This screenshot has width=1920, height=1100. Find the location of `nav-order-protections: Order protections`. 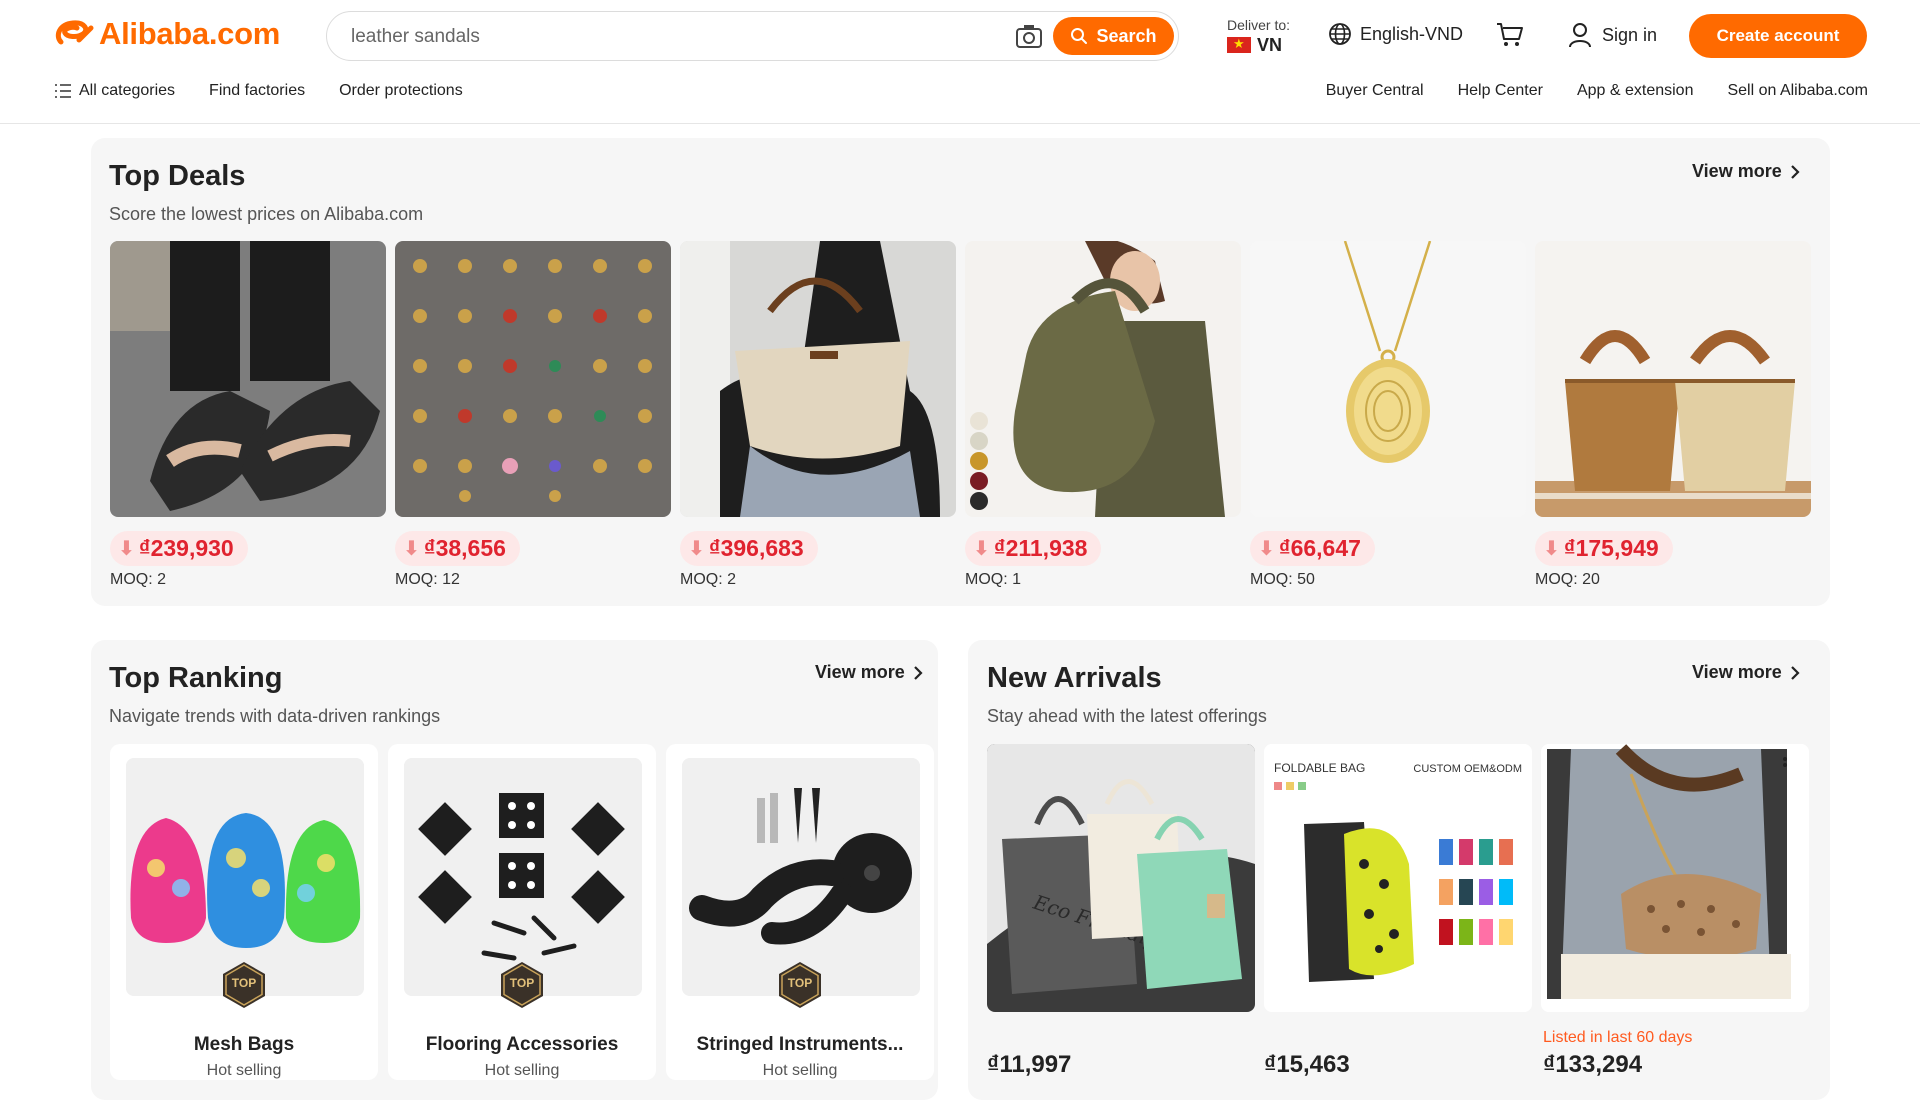

nav-order-protections: Order protections is located at coordinates (401, 91).